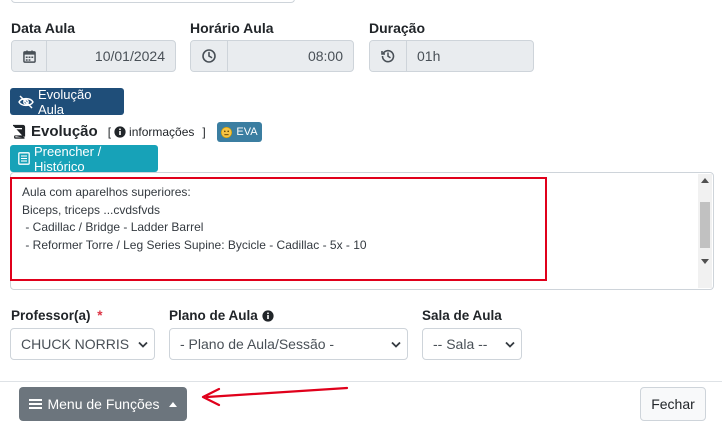 Image resolution: width=722 pixels, height=432 pixels. What do you see at coordinates (172, 404) in the screenshot?
I see `caret-up-icon` at bounding box center [172, 404].